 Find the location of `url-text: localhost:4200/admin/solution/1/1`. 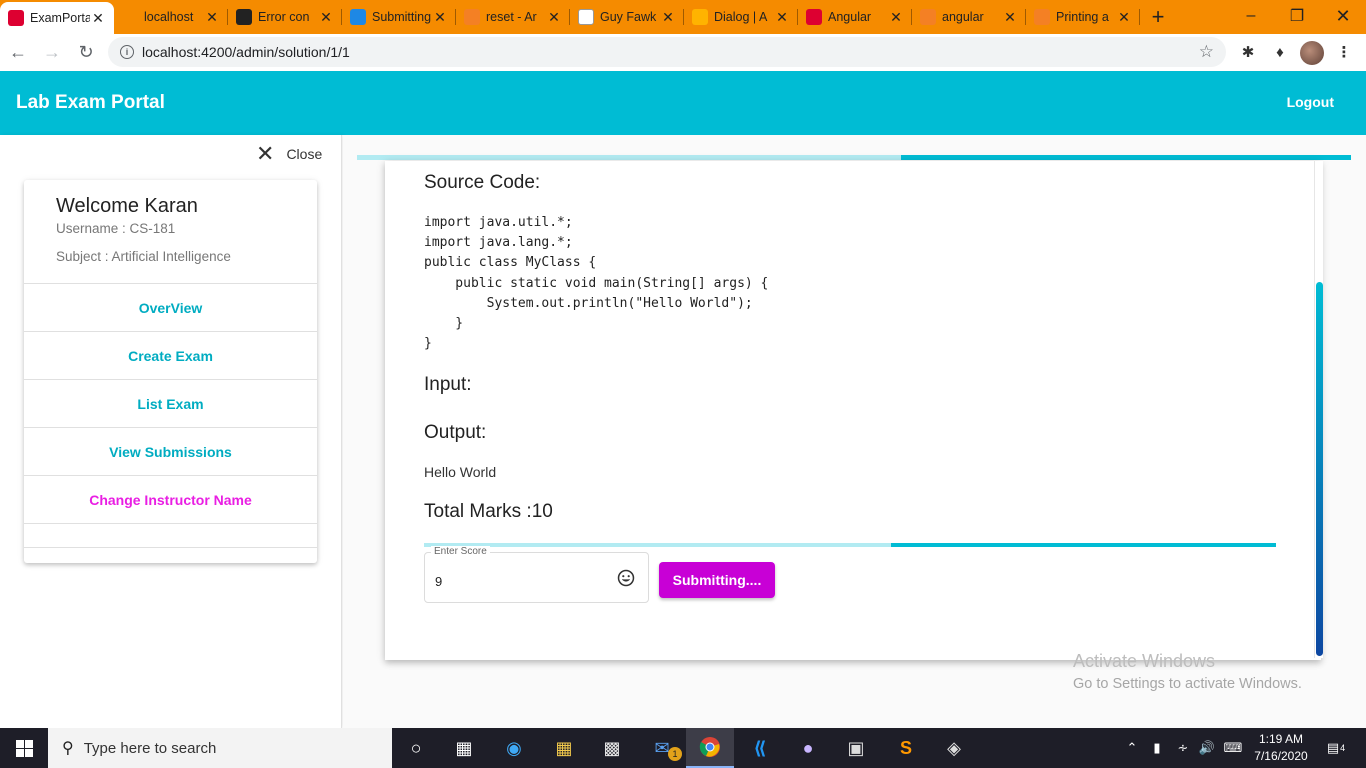

url-text: localhost:4200/admin/solution/1/1 is located at coordinates (246, 52).